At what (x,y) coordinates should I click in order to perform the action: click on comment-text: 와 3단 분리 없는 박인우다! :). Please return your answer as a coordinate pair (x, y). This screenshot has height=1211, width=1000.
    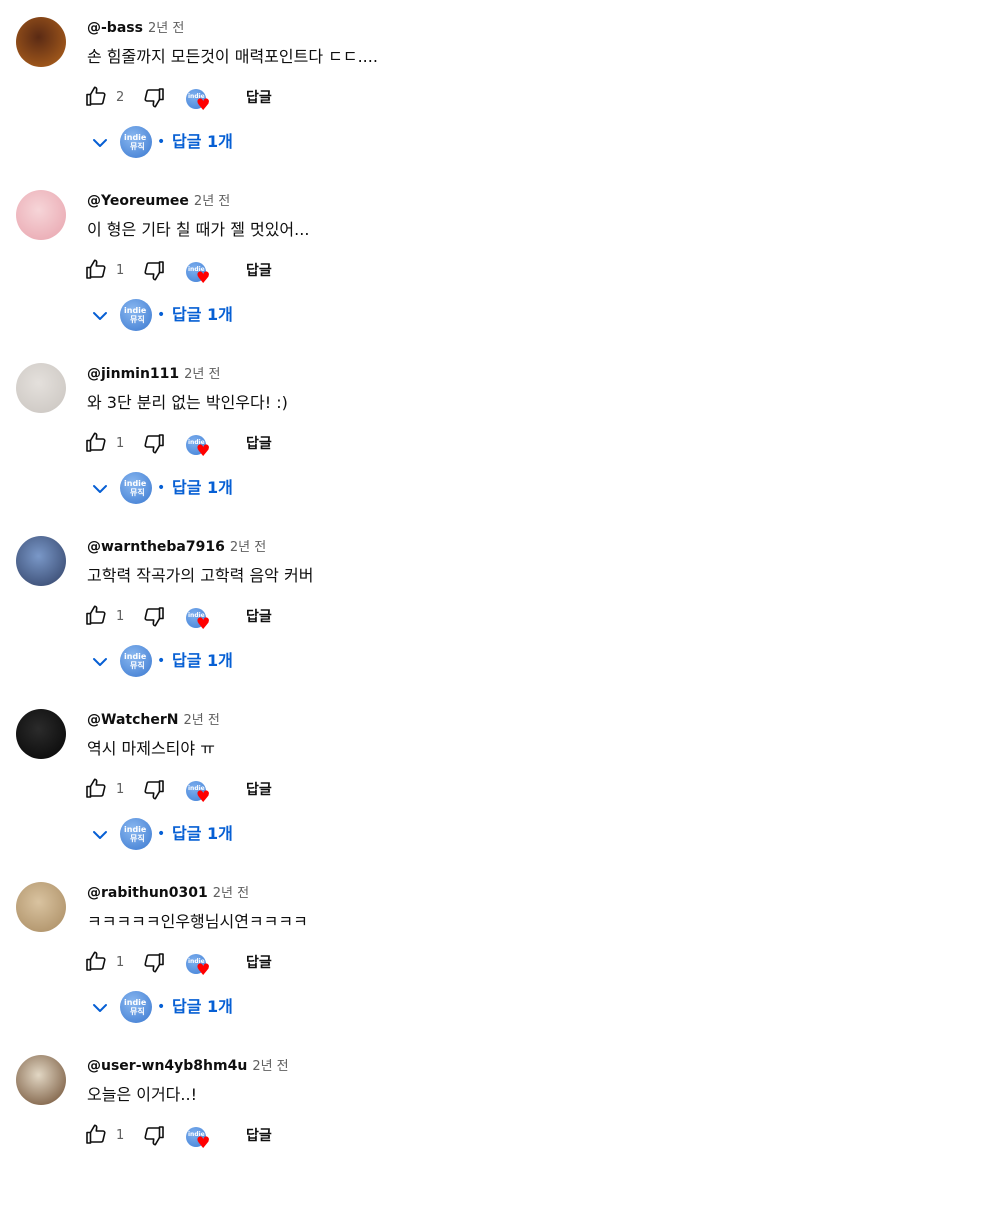
    Looking at the image, I should click on (187, 402).